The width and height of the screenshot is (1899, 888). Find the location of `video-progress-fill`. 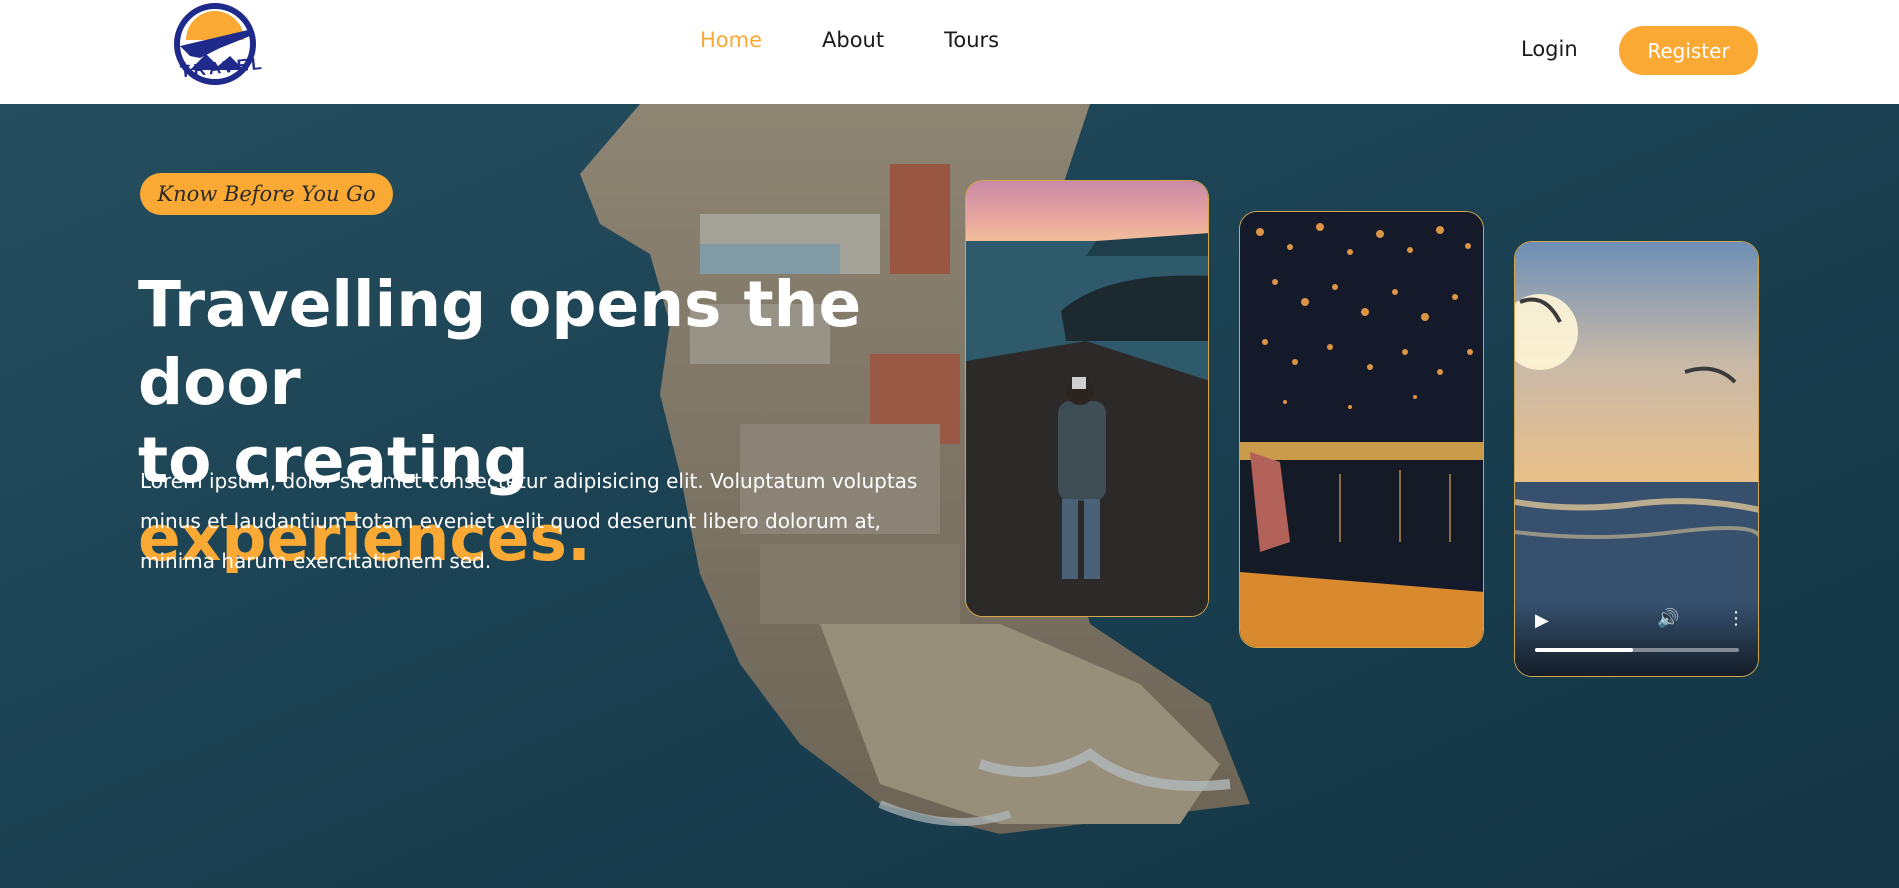

video-progress-fill is located at coordinates (1584, 650).